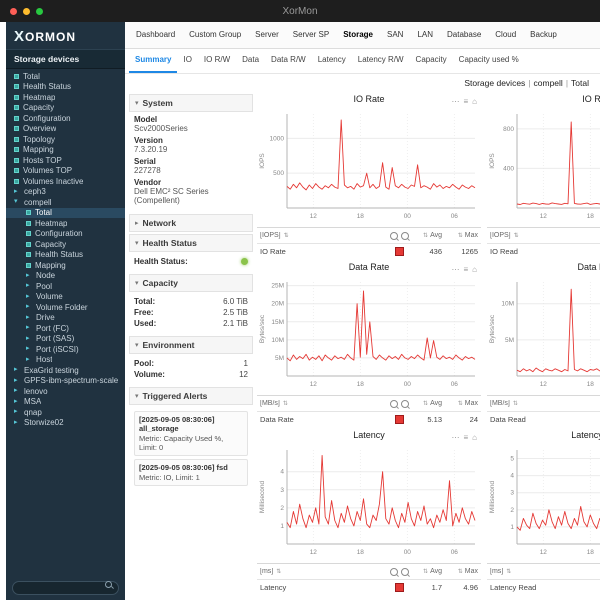  Describe the element at coordinates (65, 370) in the screenshot. I see `sidebar-item-exagrid-testing: ▸ ExaGrid testing` at that location.